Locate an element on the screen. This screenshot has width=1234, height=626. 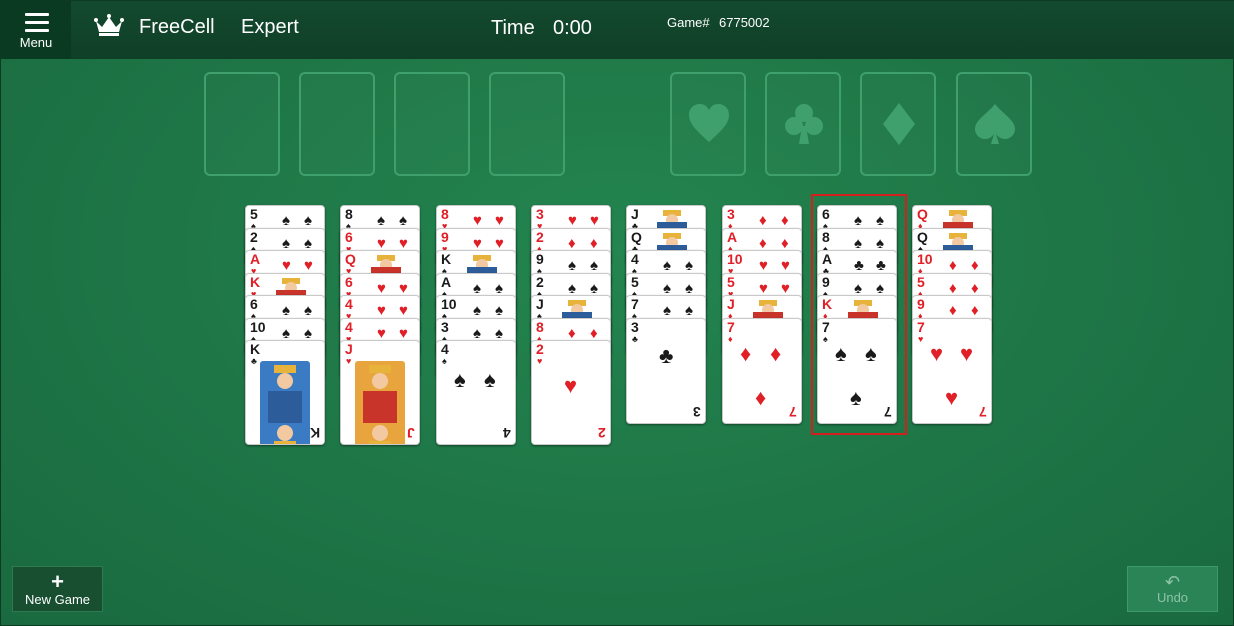
card: 3♣♣♣♣3 is located at coordinates (666, 370).